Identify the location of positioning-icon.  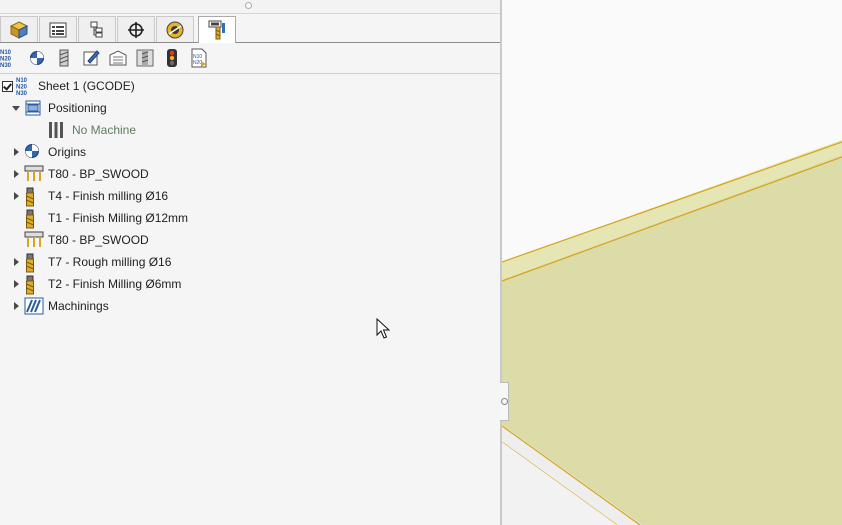
(33, 109).